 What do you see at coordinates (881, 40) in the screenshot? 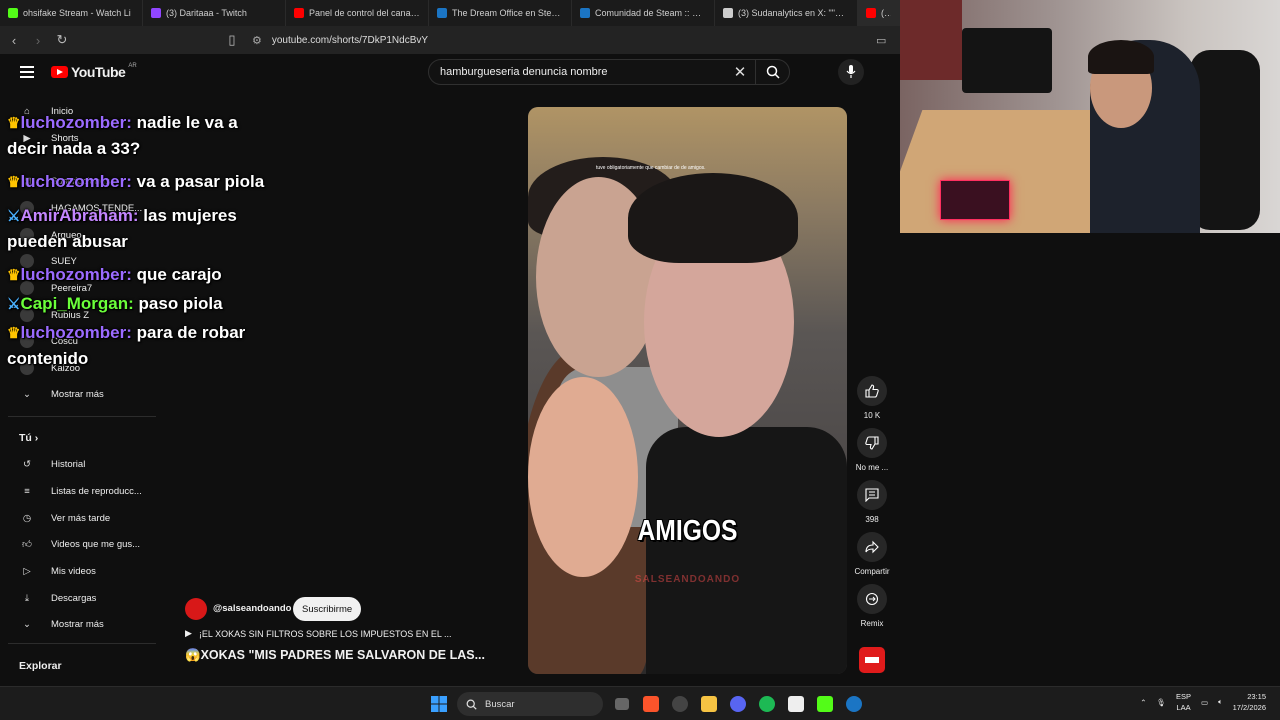
I see `cast-icon: ▭` at bounding box center [881, 40].